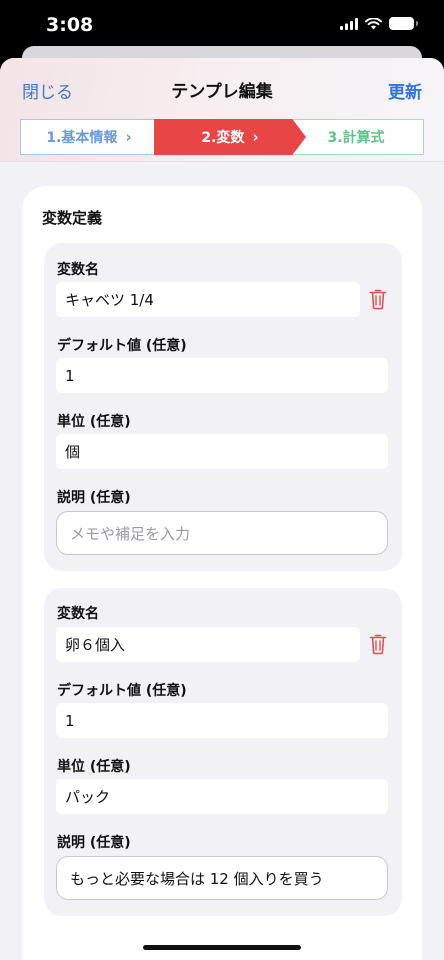 The height and width of the screenshot is (960, 444). I want to click on signal-icon, so click(349, 23).